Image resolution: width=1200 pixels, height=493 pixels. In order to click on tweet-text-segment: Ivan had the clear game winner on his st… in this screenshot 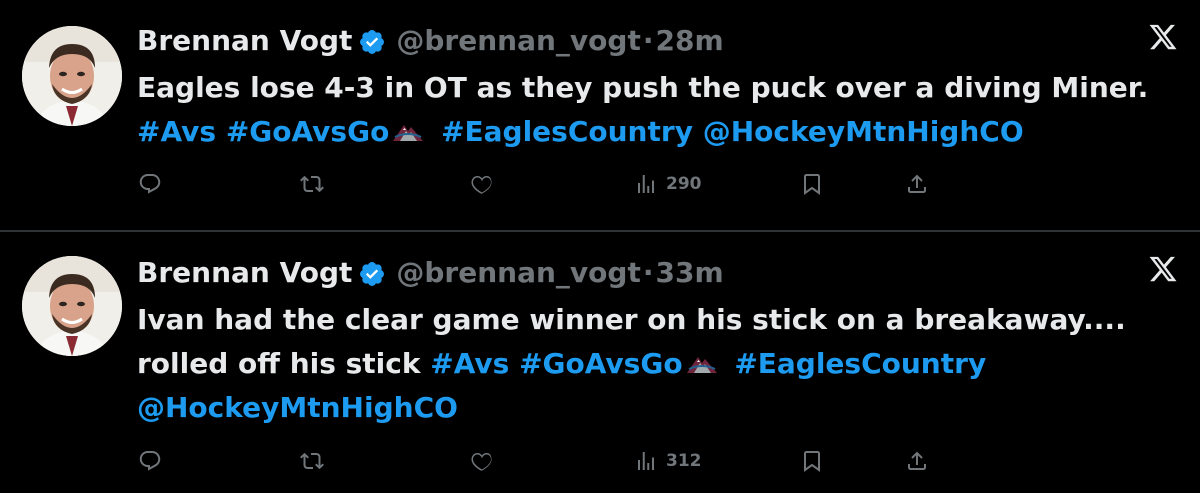, I will do `click(631, 319)`.